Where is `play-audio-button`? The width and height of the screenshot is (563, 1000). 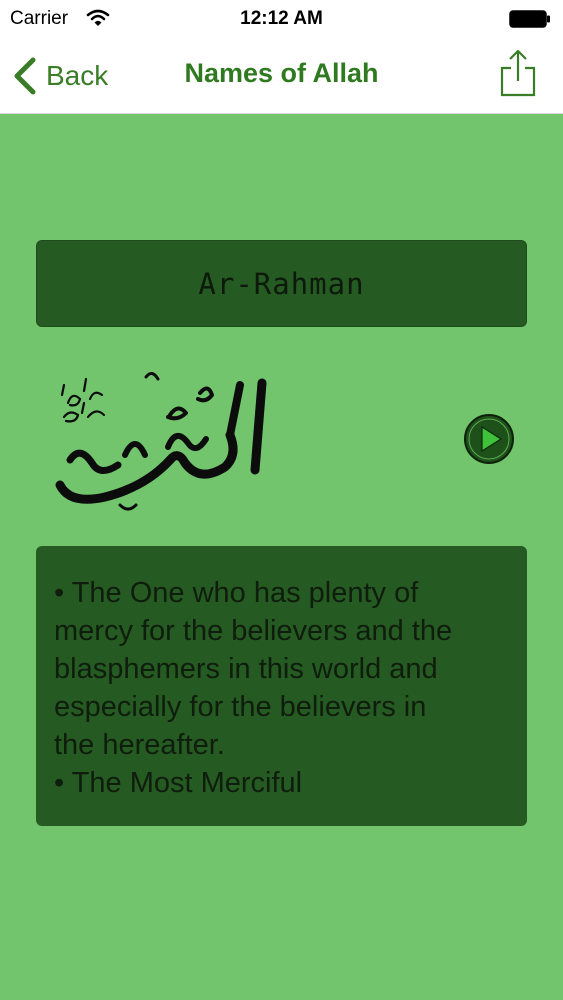
play-audio-button is located at coordinates (489, 439).